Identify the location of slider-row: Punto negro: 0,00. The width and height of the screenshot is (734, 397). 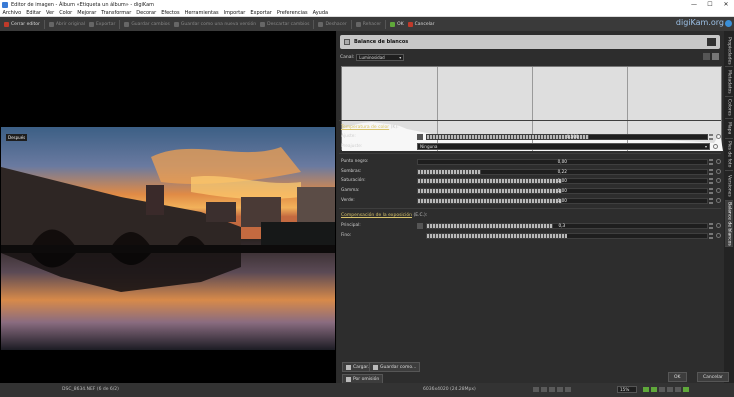
(531, 161).